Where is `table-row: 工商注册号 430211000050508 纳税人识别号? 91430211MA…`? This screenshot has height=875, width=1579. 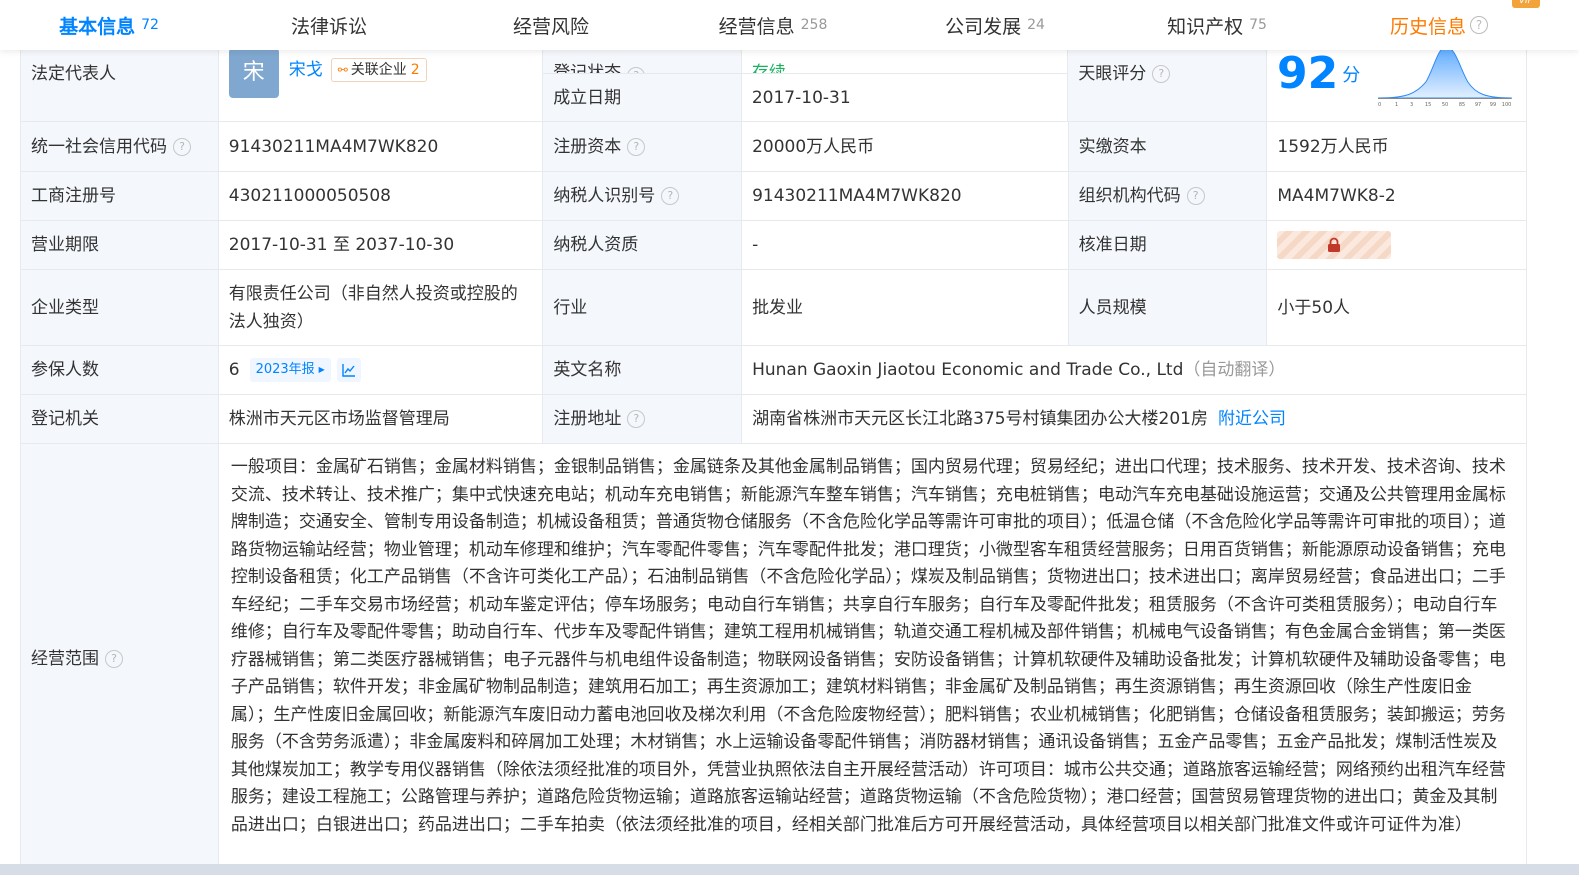 table-row: 工商注册号 430211000050508 纳税人识别号? 91430211MA… is located at coordinates (774, 196).